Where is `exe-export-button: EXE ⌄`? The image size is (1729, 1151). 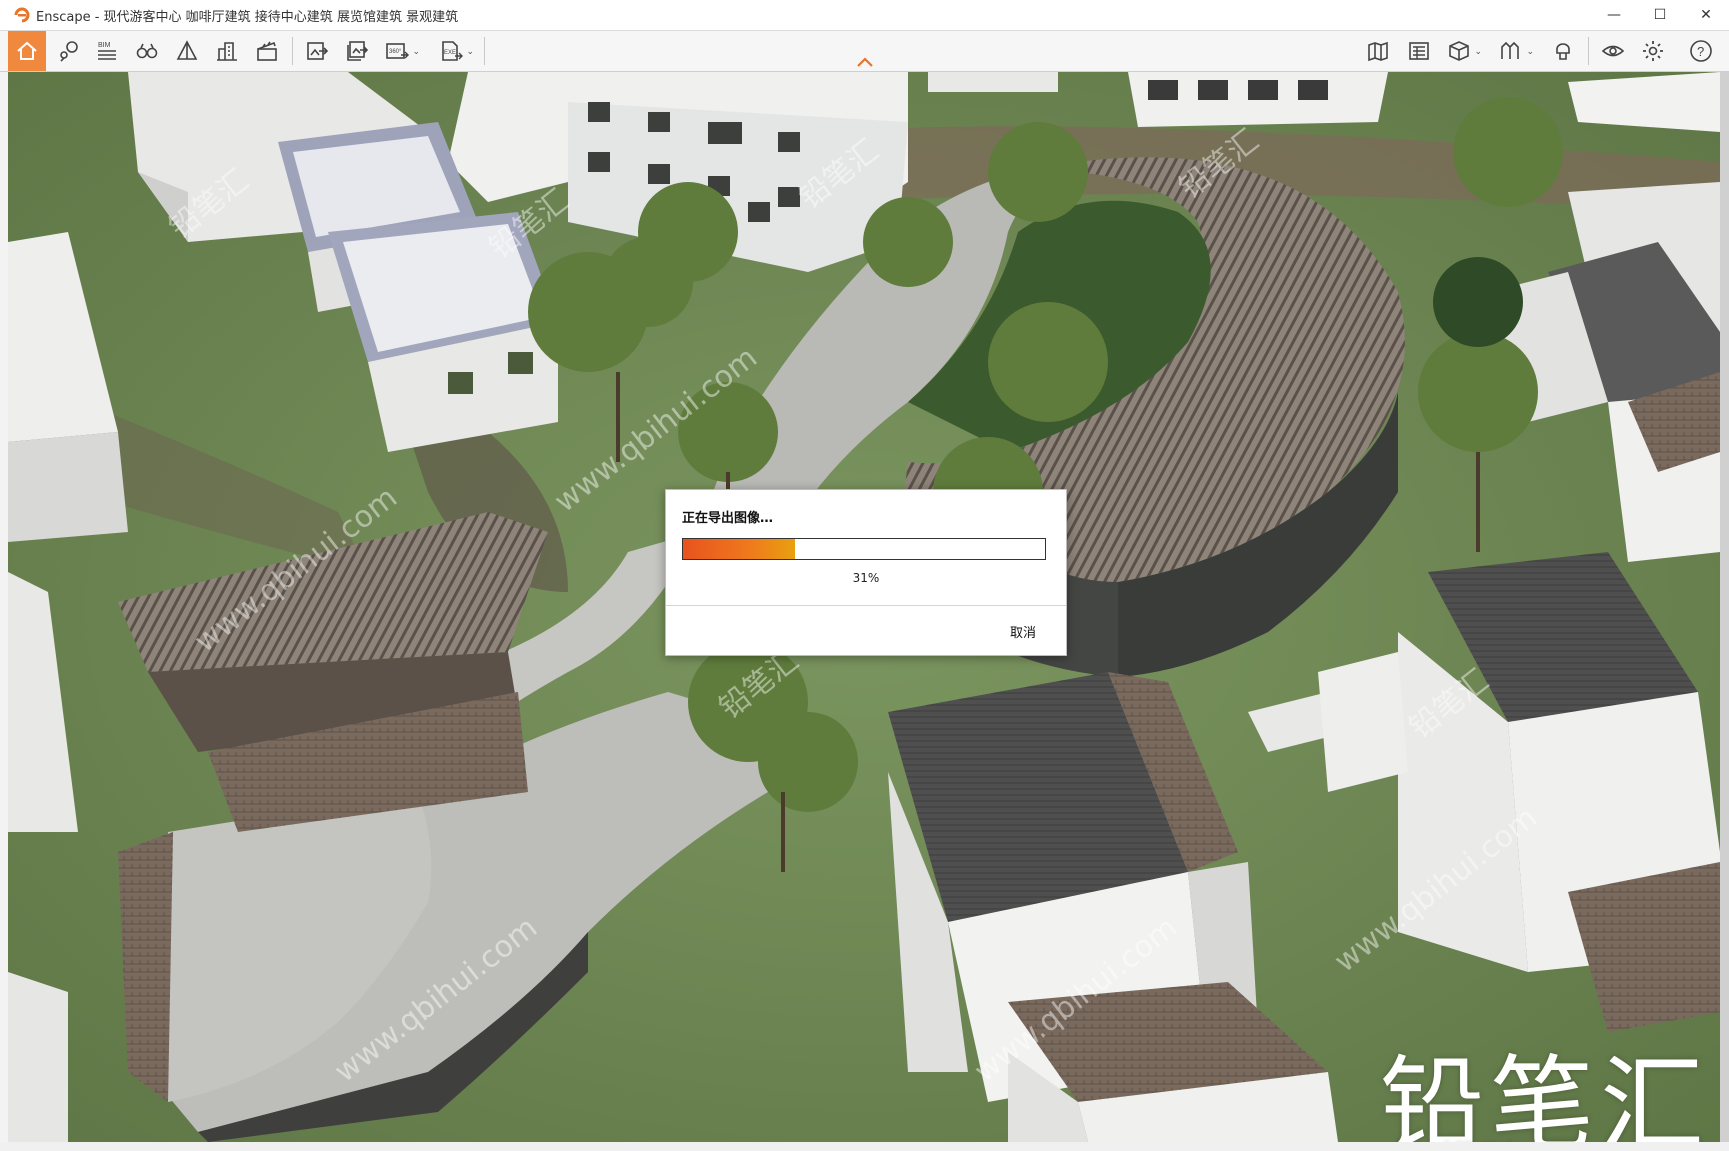
exe-export-button: EXE ⌄ is located at coordinates (454, 51).